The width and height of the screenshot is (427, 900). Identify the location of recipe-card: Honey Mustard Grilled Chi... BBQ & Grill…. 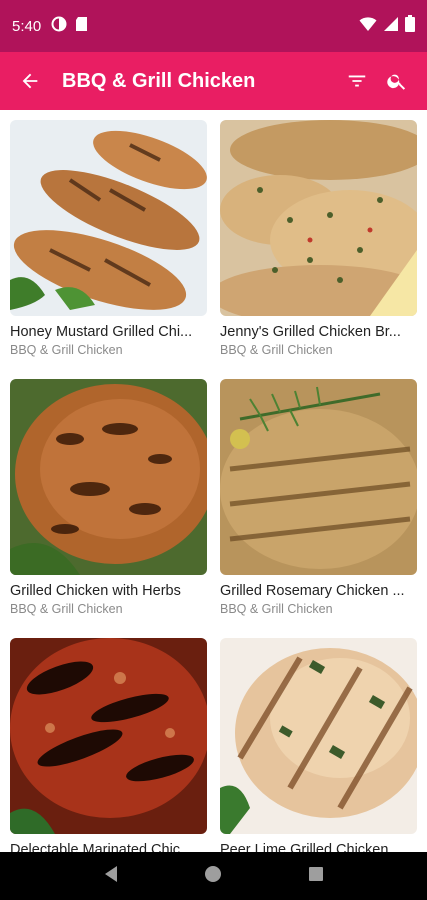
(108, 249).